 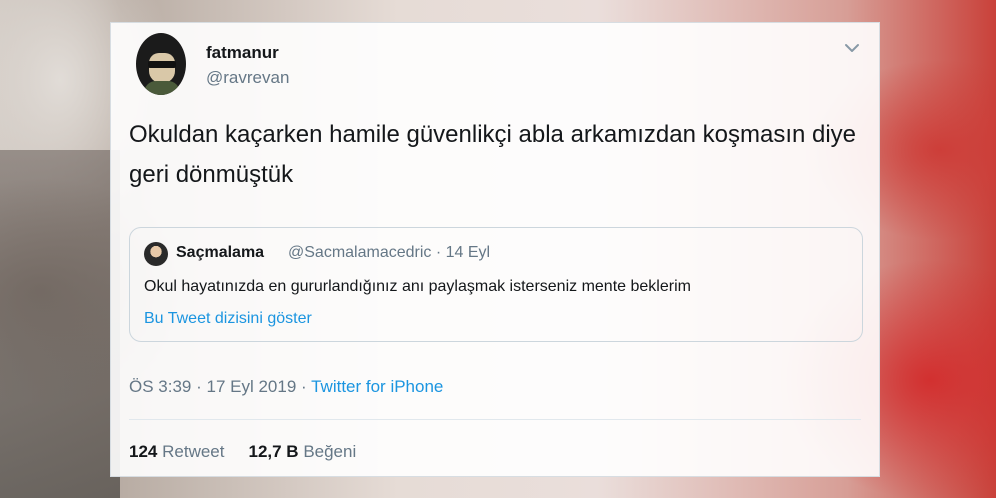 I want to click on like-label: Beğeni, so click(x=330, y=451).